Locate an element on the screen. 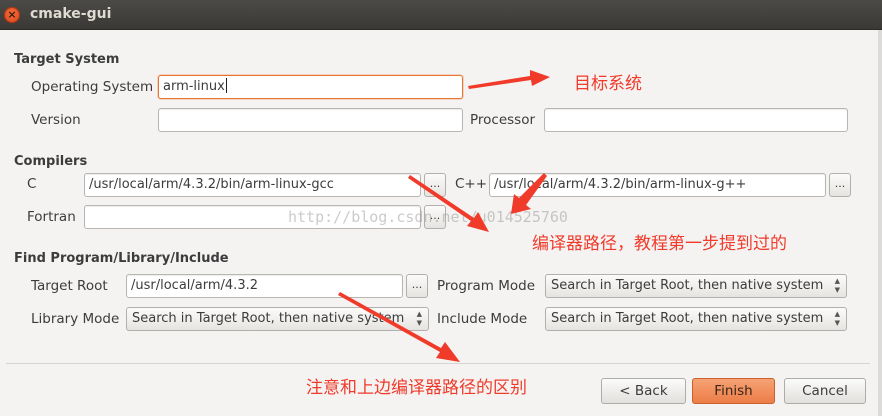  arrow-from-c-field is located at coordinates (448, 203).